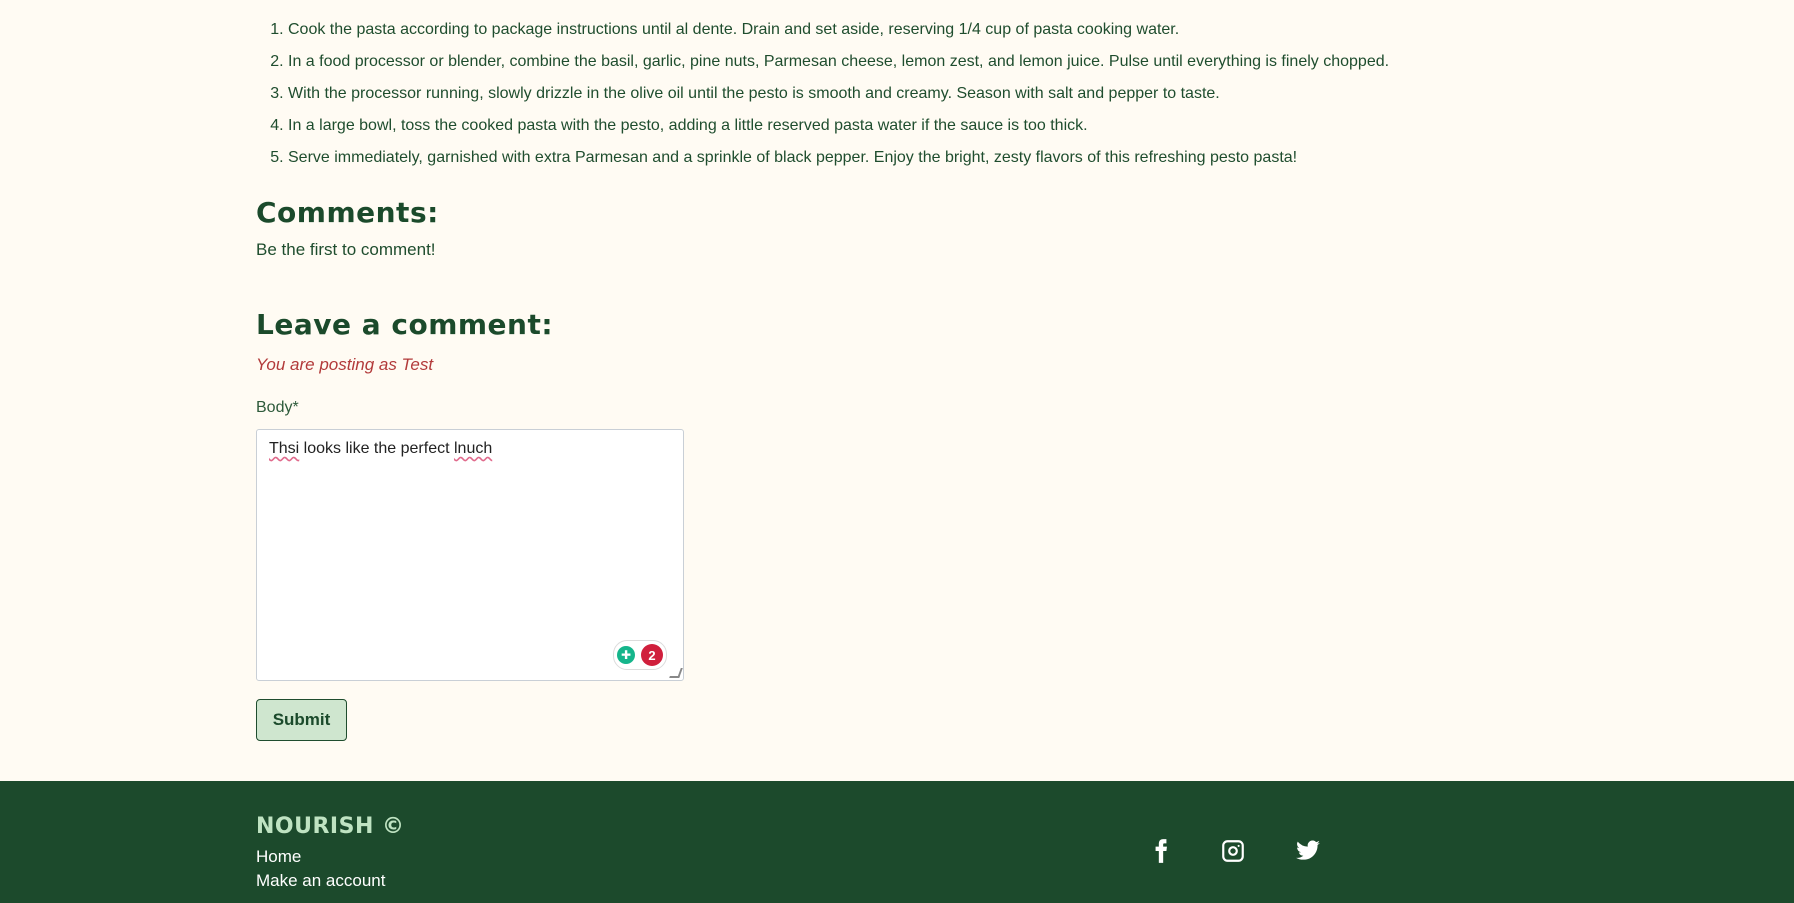  I want to click on body-label: Body*, so click(277, 407).